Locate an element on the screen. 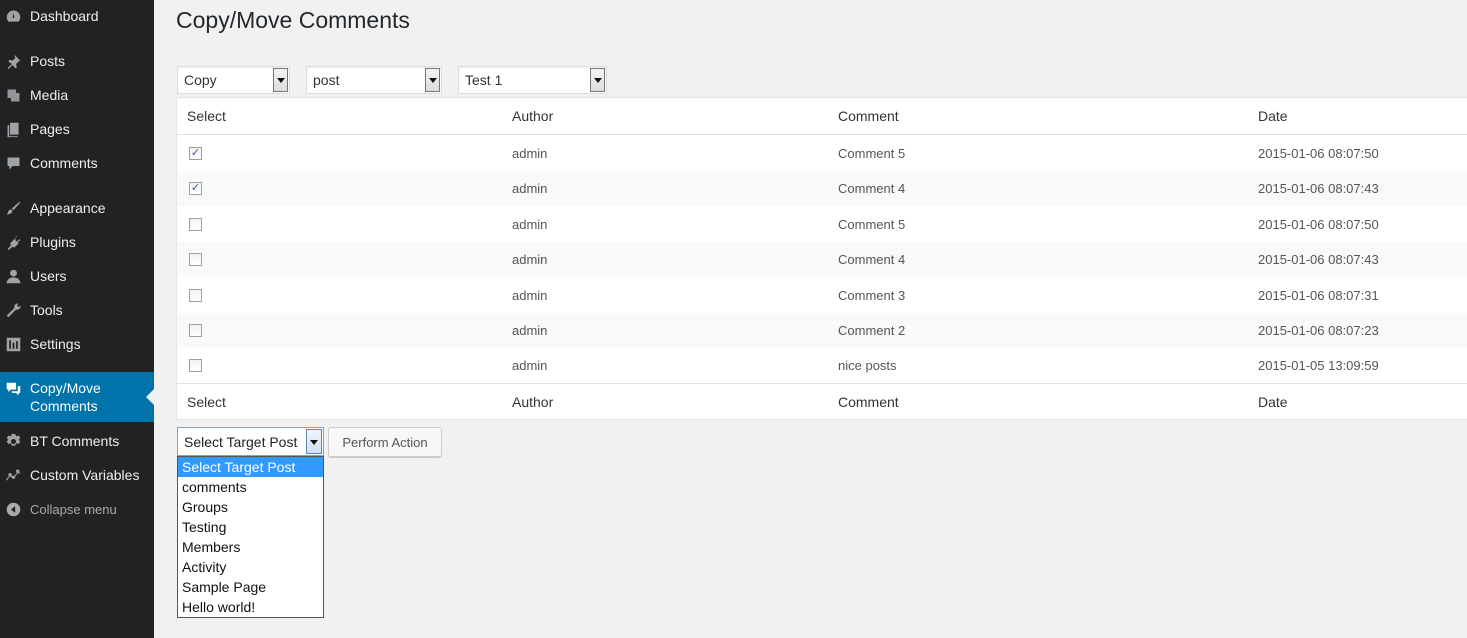 The width and height of the screenshot is (1467, 638). dropdown-option: comments is located at coordinates (250, 487).